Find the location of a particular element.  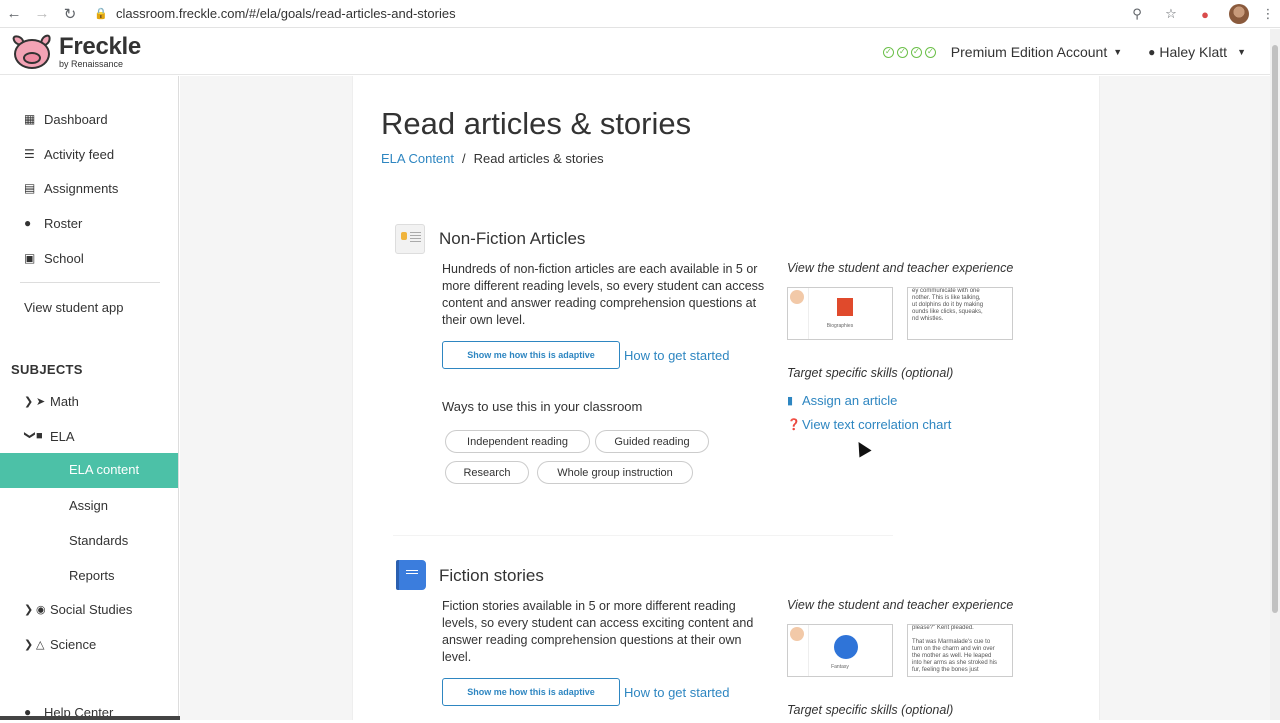

fantasy-cover-icon is located at coordinates (846, 647).